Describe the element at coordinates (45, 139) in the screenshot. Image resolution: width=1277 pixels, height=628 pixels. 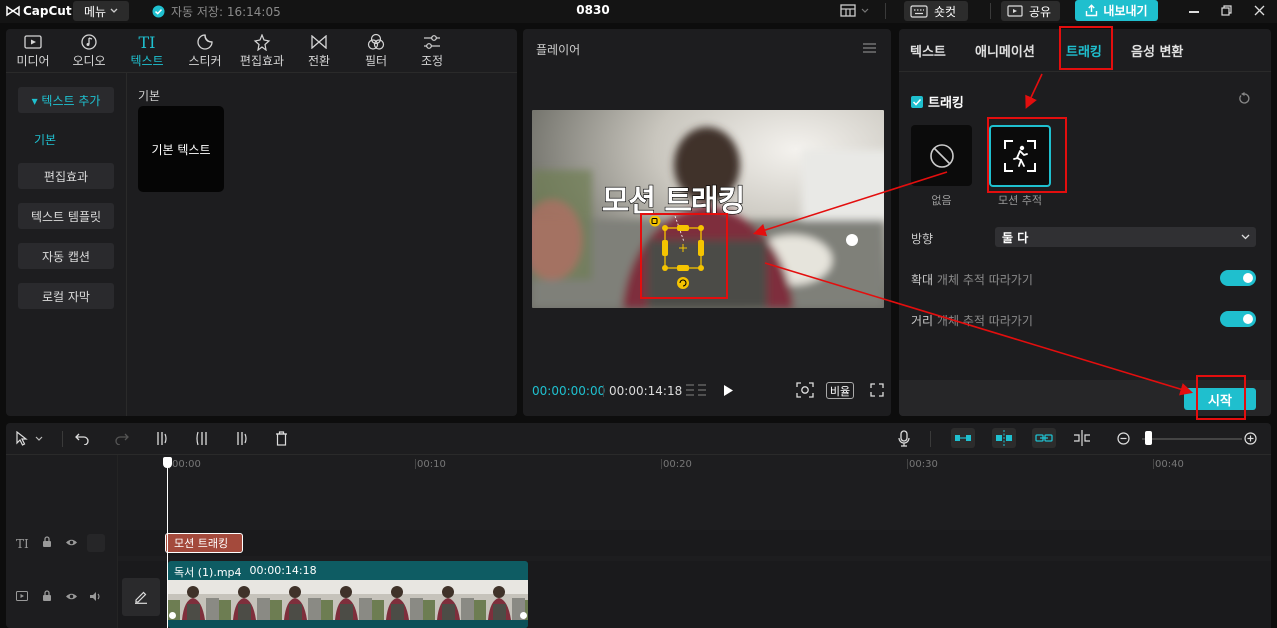
I see `sidebar-item-basic: 기본` at that location.